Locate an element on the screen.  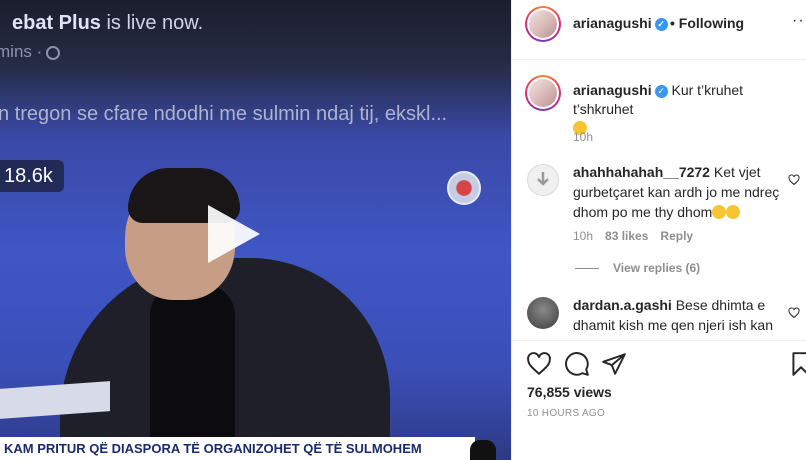
heart-icon is located at coordinates (539, 364).